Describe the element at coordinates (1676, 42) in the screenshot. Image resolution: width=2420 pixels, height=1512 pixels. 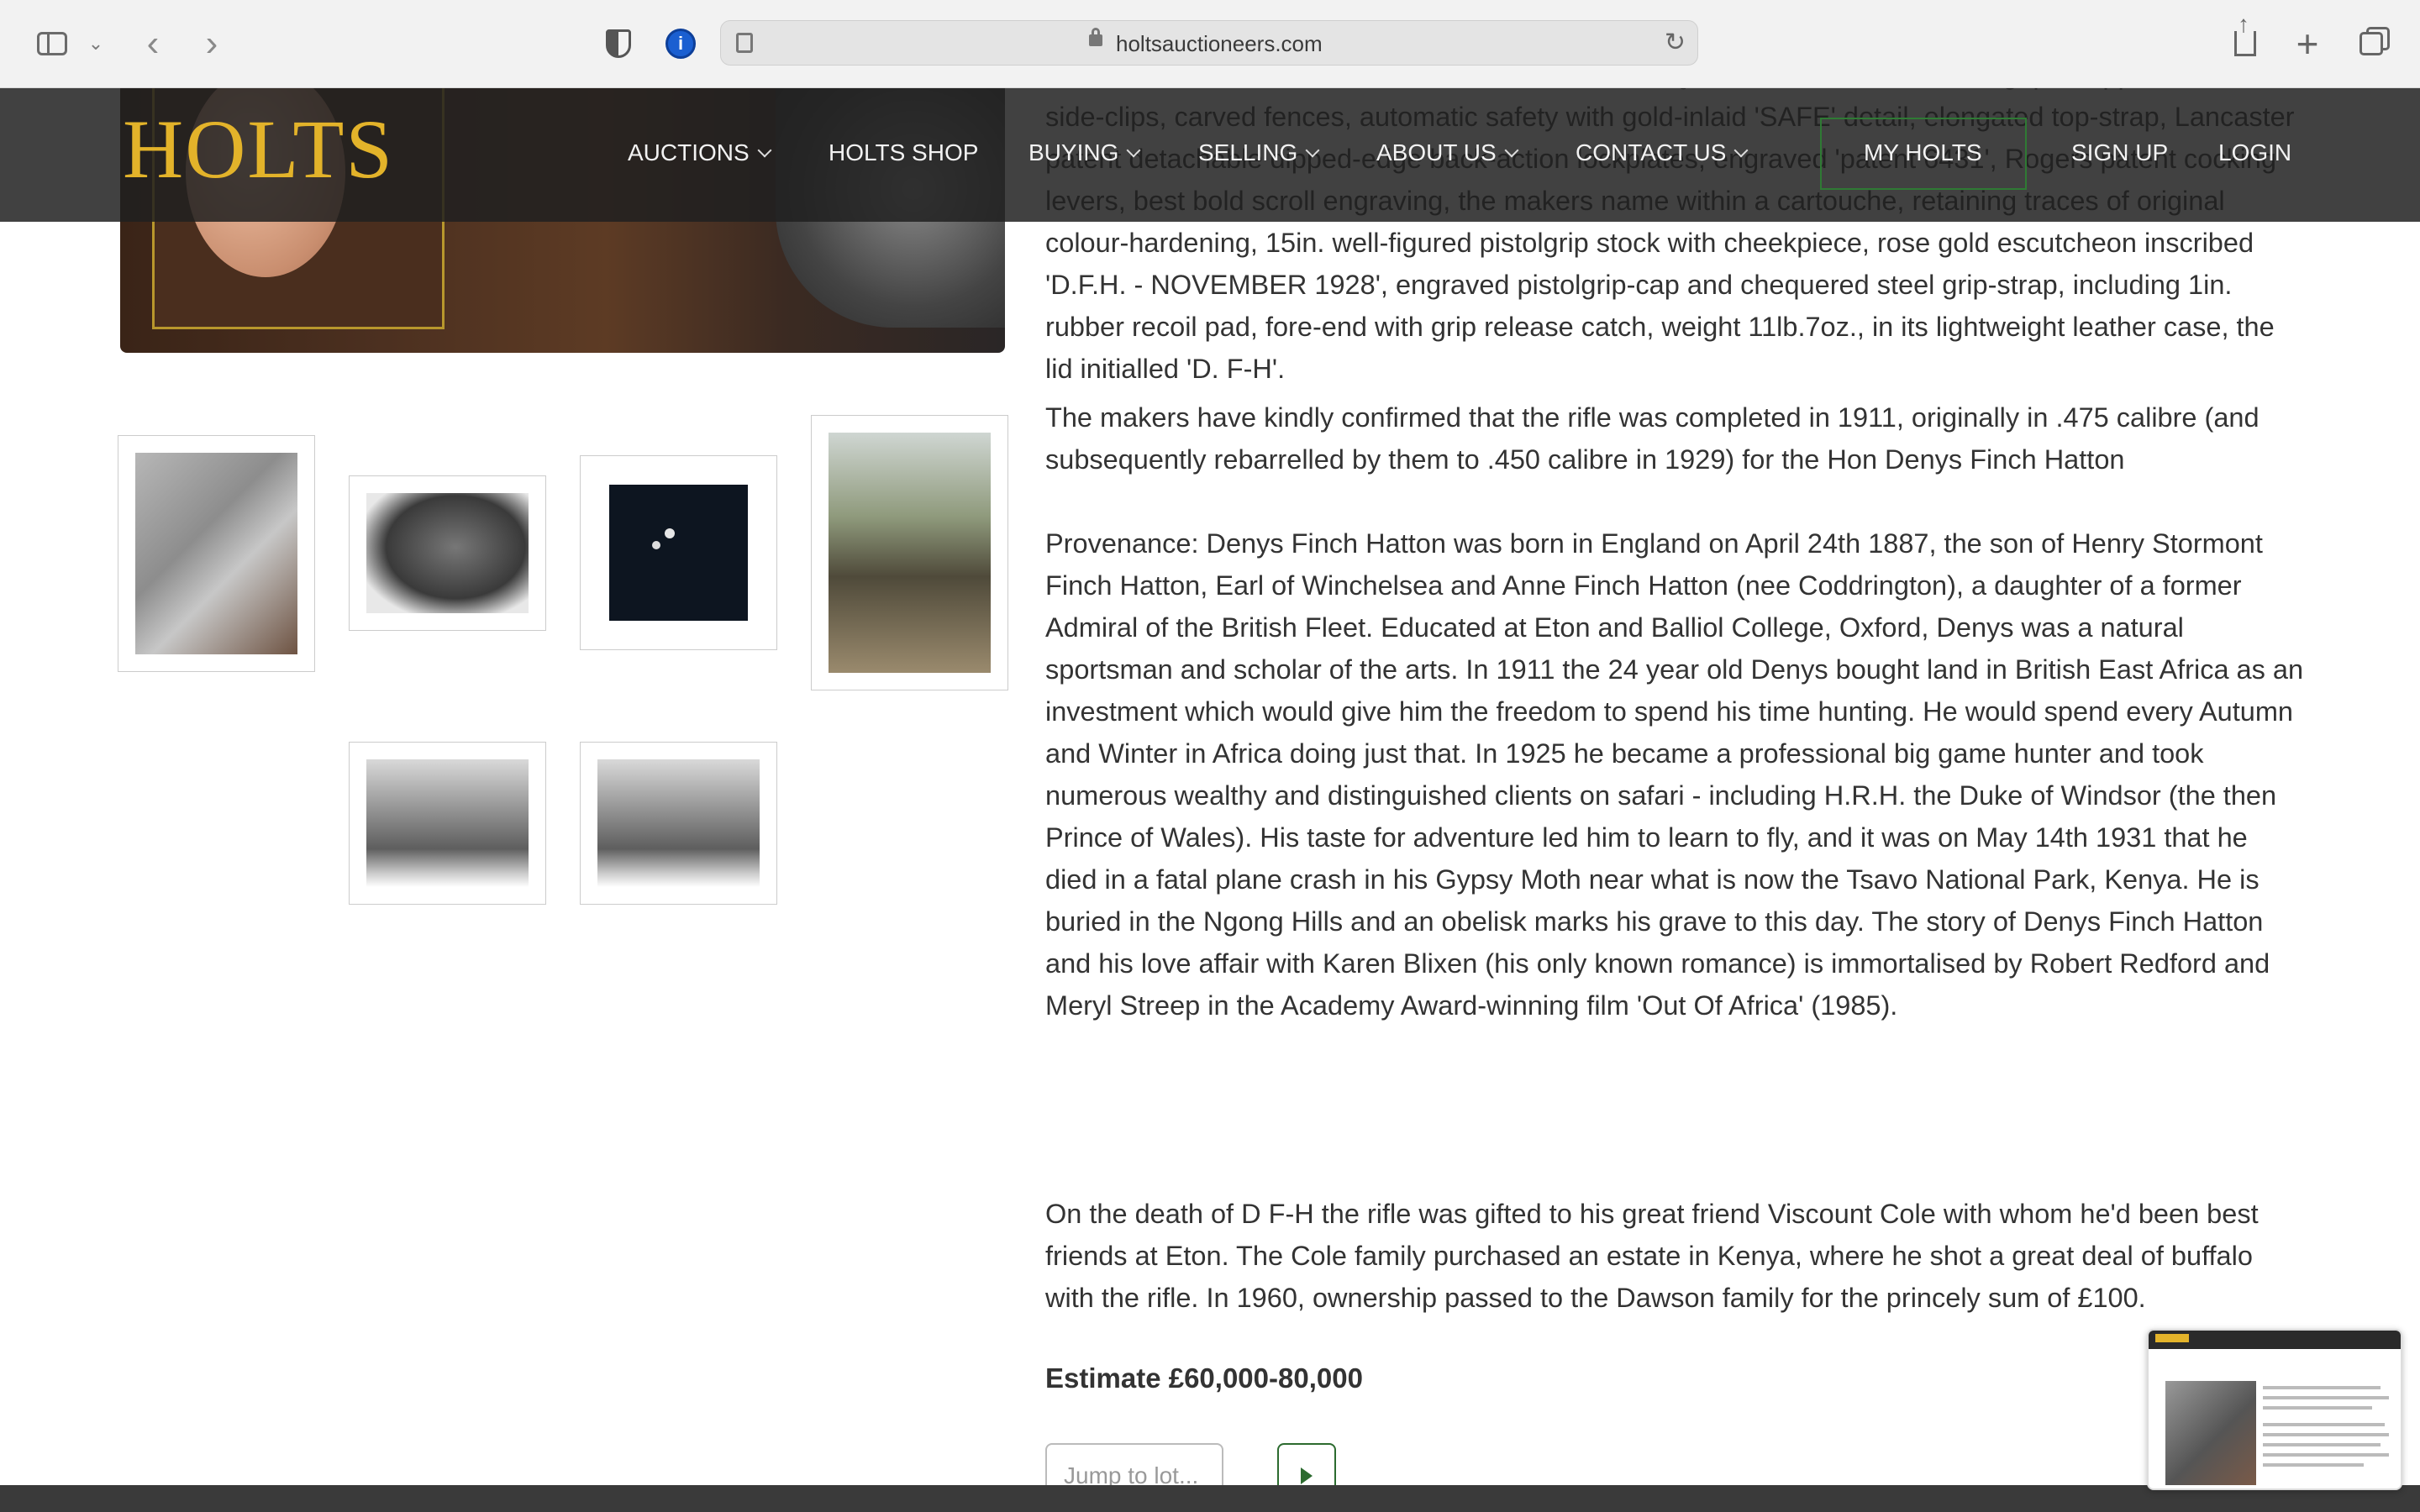
I see `reload-icon: ↻` at that location.